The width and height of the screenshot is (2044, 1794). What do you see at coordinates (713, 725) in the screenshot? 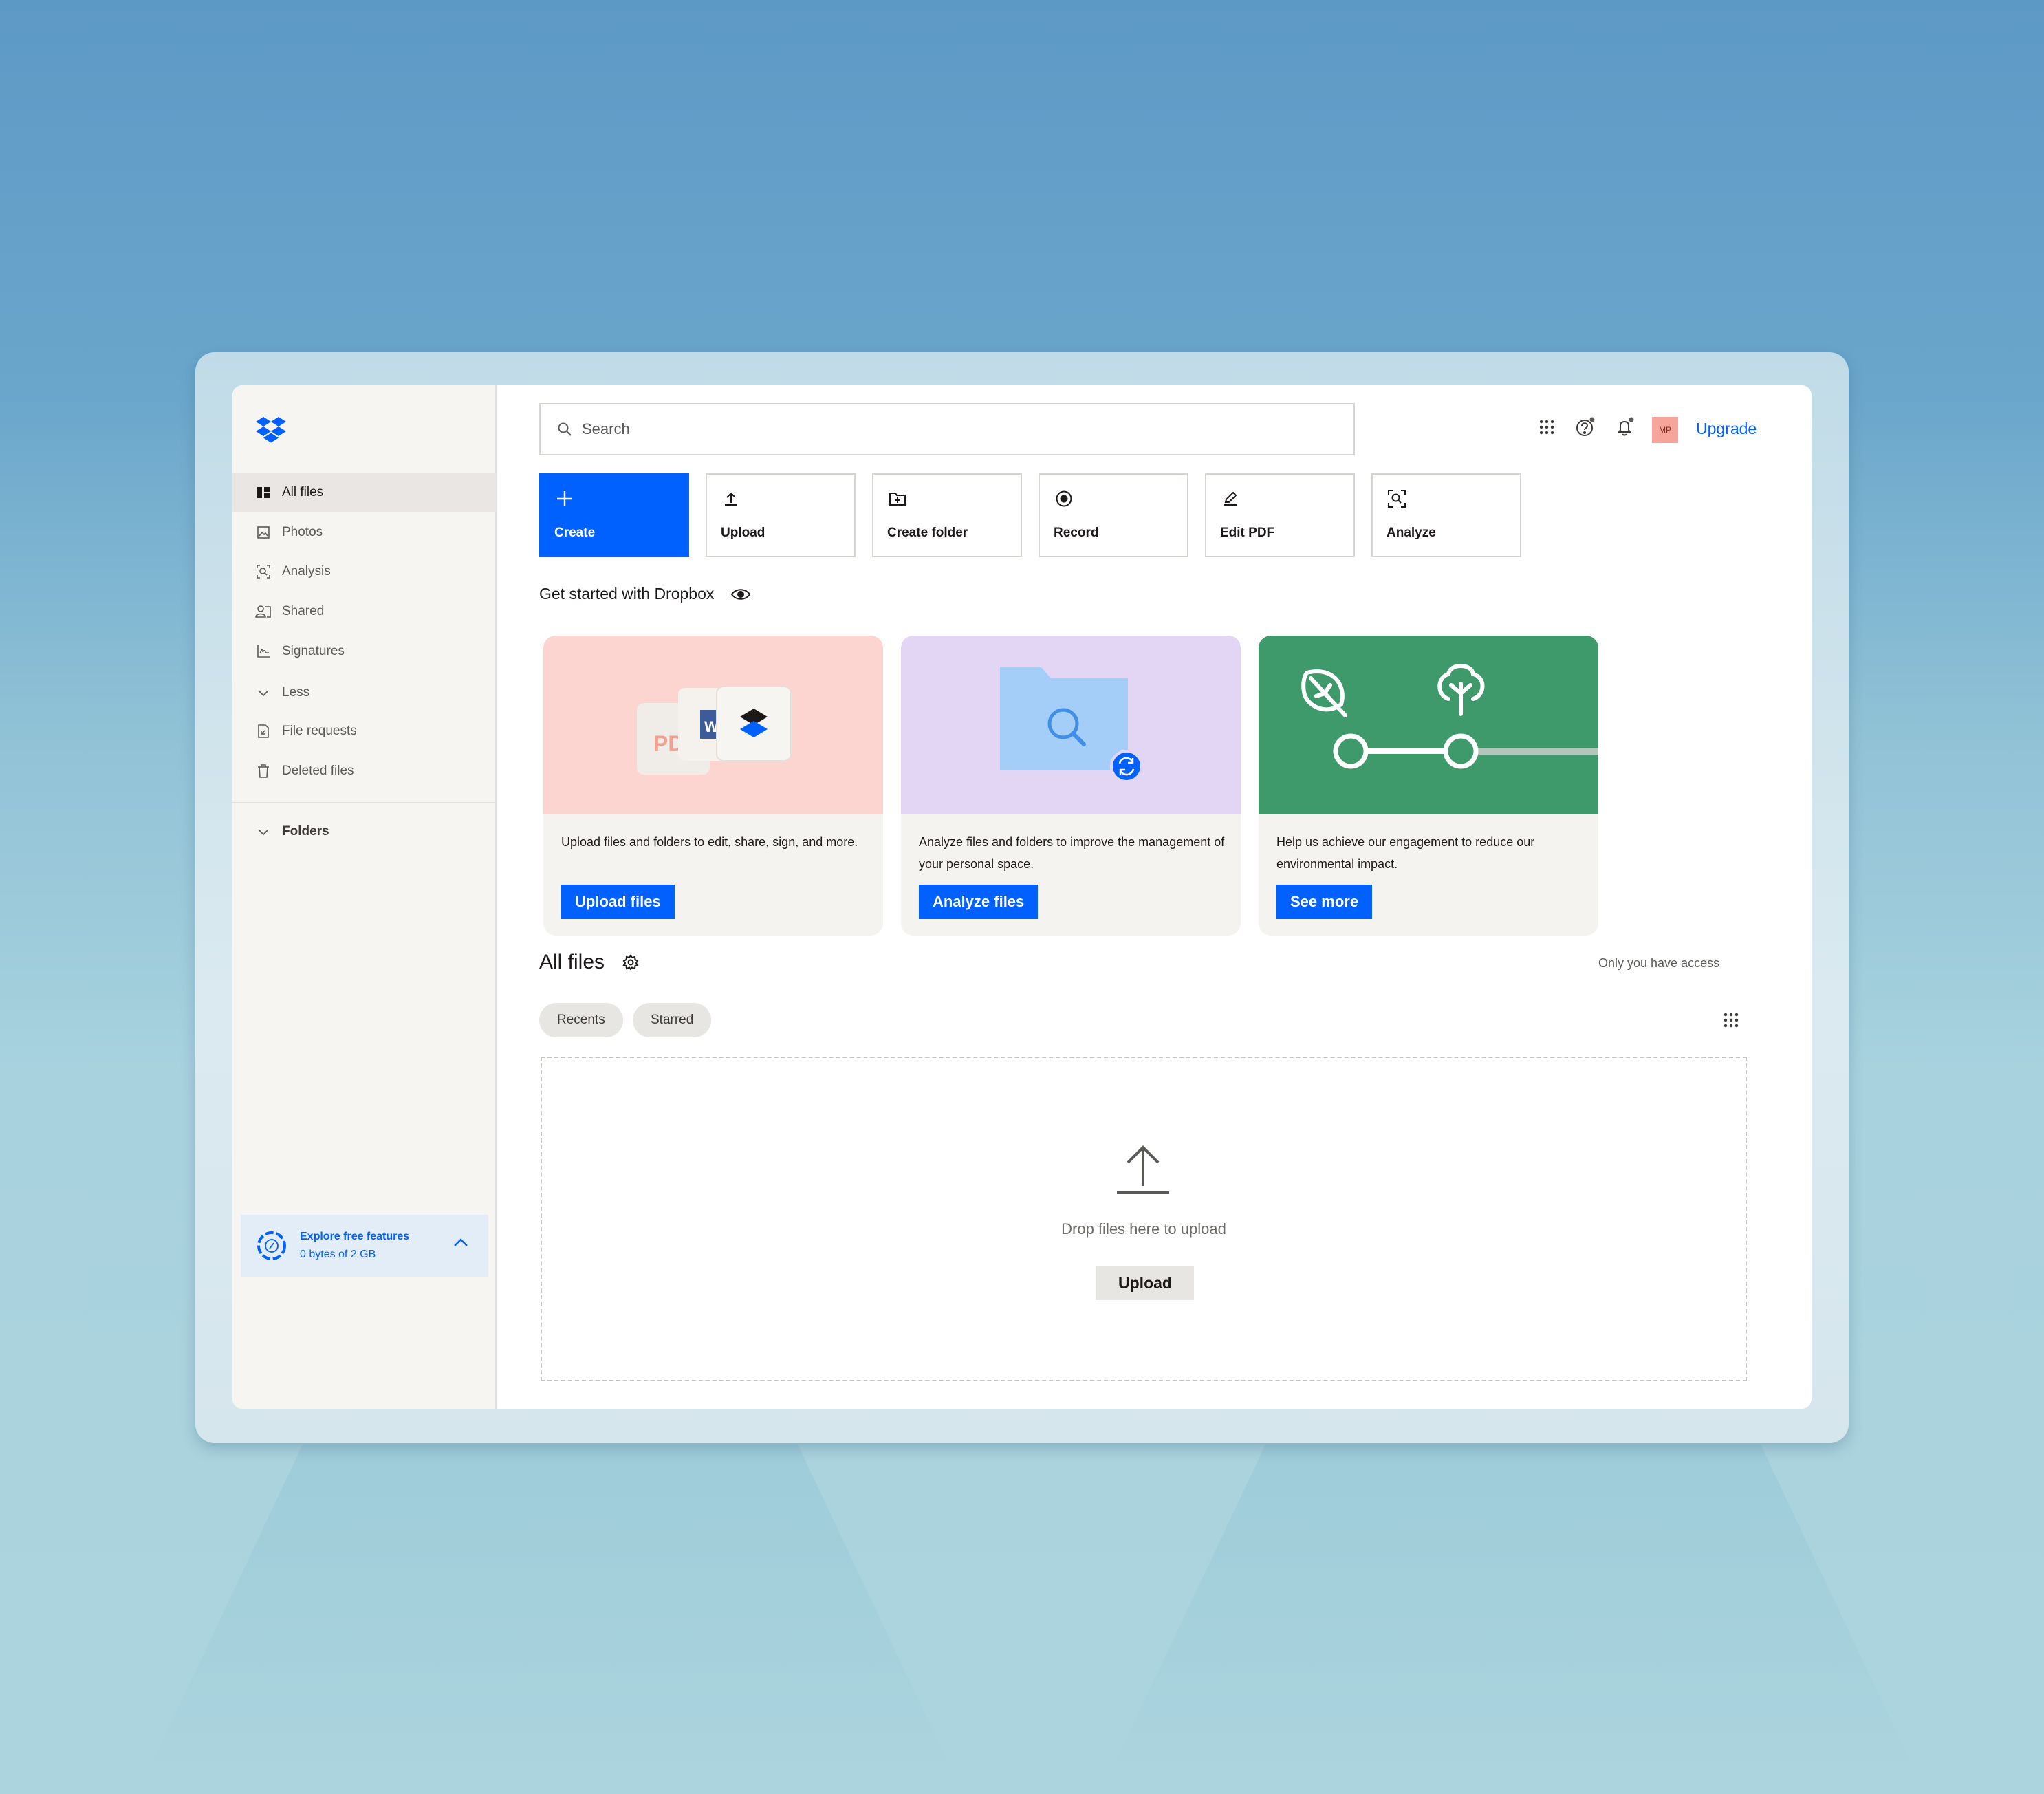
I see `file-types-illustration: PD W` at bounding box center [713, 725].